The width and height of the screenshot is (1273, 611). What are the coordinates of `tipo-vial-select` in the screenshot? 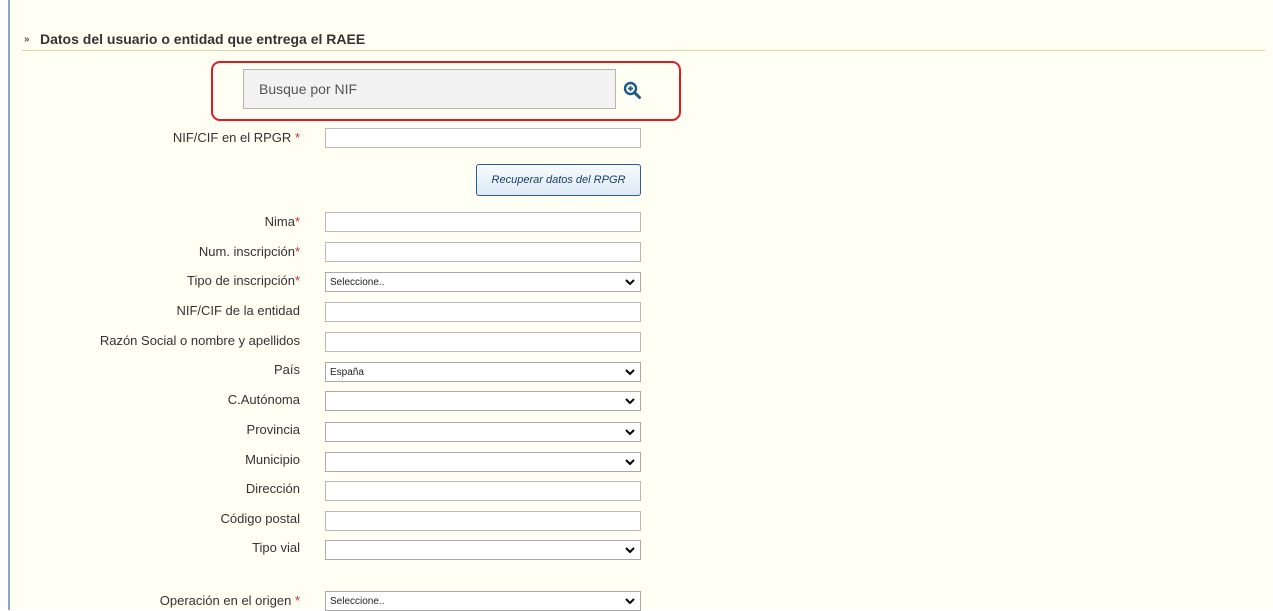 It's located at (483, 550).